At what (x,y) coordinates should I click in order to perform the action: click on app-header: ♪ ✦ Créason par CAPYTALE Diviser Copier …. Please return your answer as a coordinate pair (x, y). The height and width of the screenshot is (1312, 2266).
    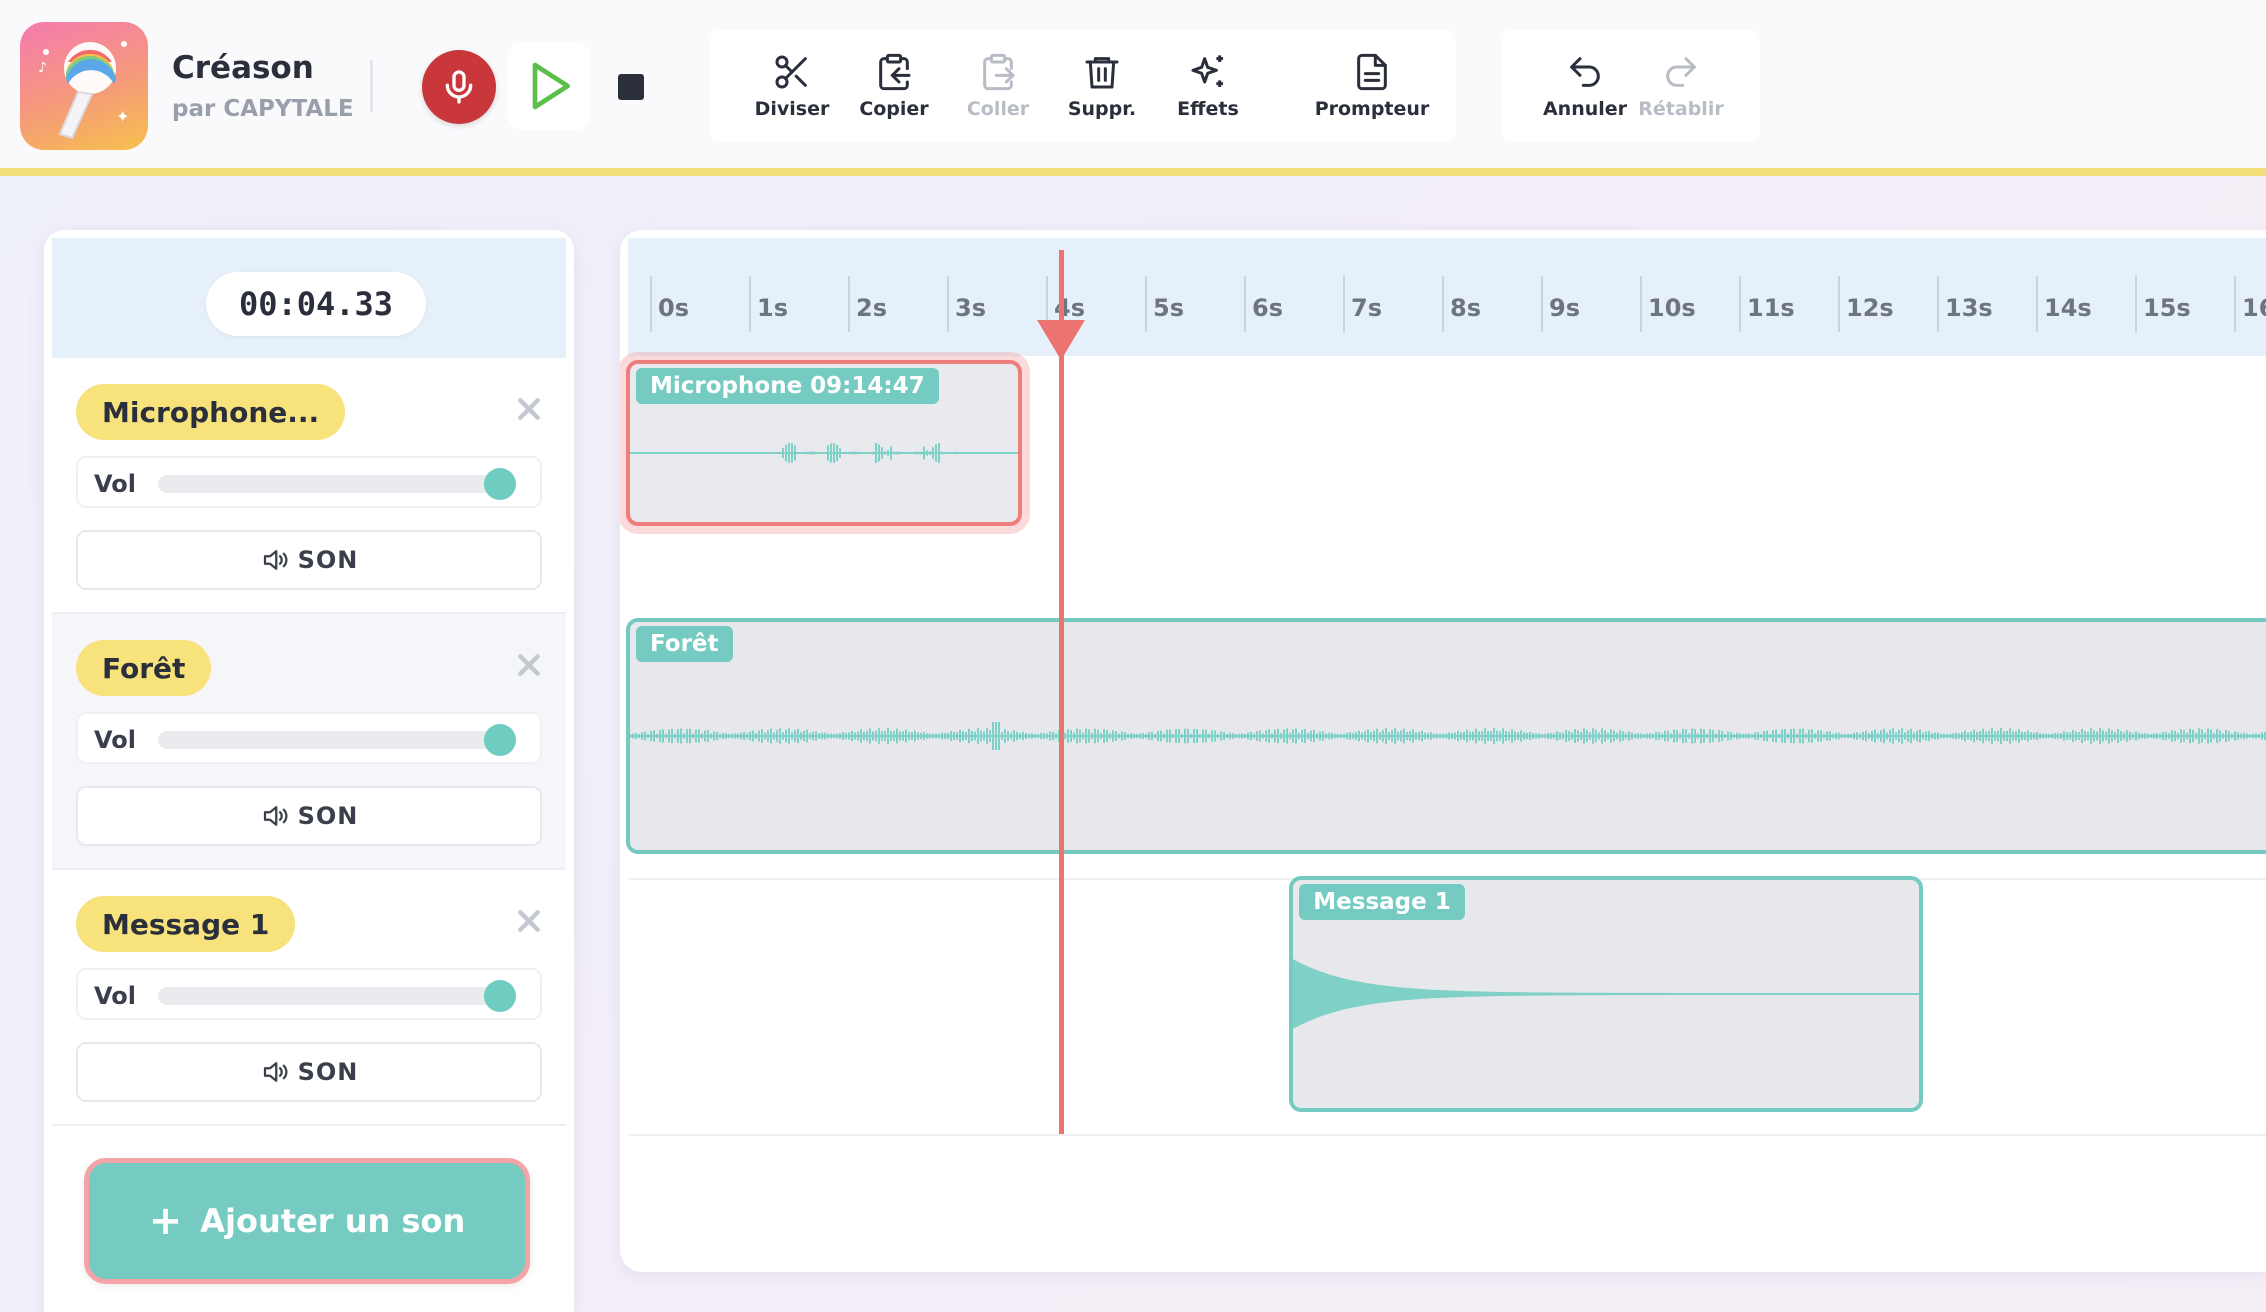
    Looking at the image, I should click on (1133, 88).